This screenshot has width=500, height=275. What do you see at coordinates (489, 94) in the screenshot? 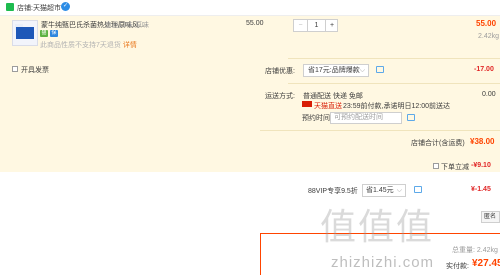
I see `delivery-amount: 0.00` at bounding box center [489, 94].